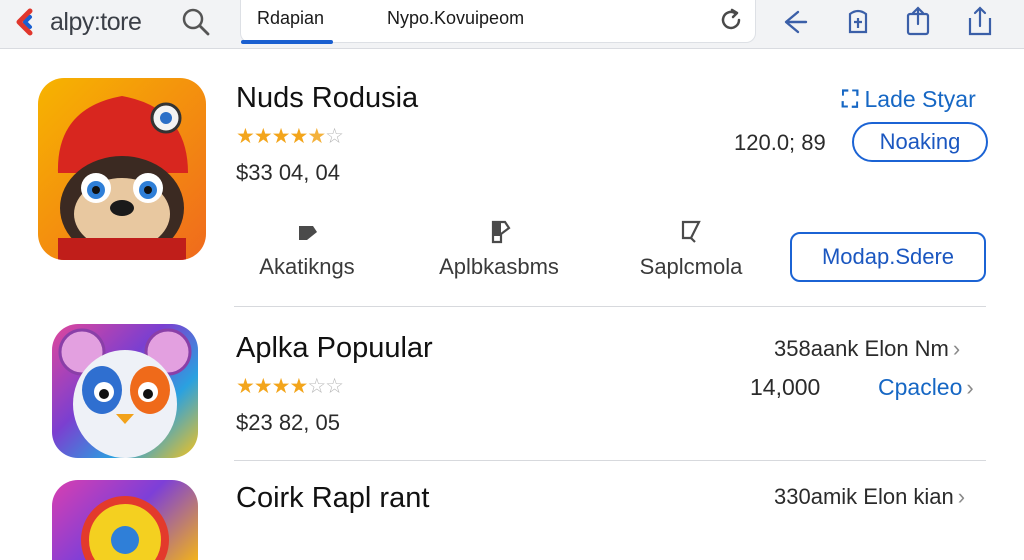 The width and height of the screenshot is (1024, 560). I want to click on action-bookmarks: Aplbkasbms, so click(499, 249).